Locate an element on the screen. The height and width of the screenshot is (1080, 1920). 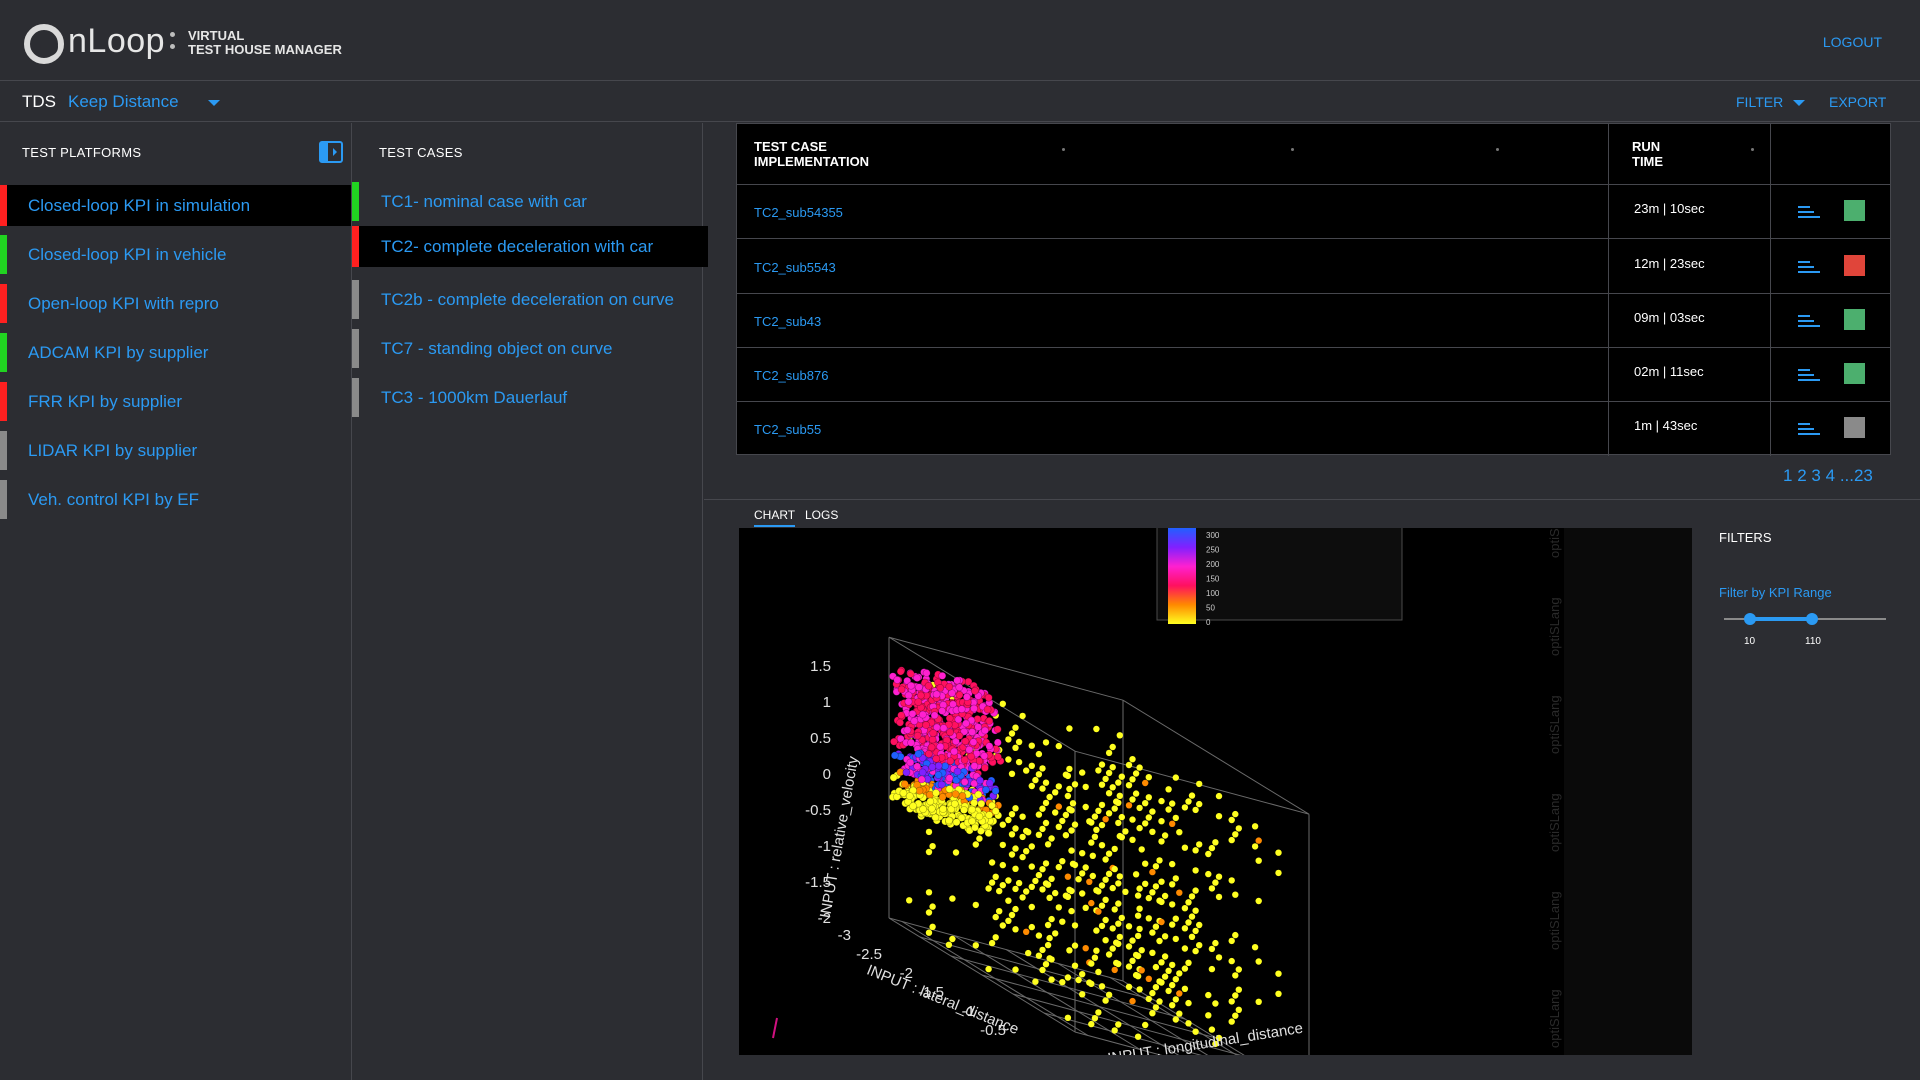
page-link-more: ...23 is located at coordinates (1856, 475).